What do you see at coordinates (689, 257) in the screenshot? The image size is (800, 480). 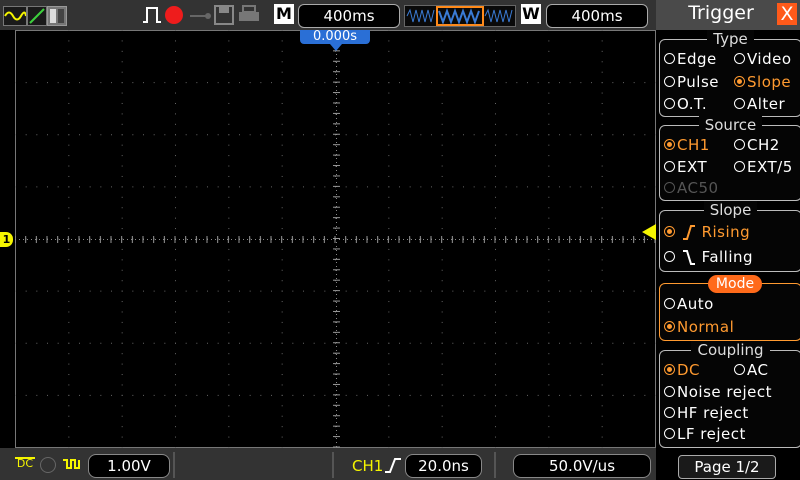 I see `falling-edge-icon` at bounding box center [689, 257].